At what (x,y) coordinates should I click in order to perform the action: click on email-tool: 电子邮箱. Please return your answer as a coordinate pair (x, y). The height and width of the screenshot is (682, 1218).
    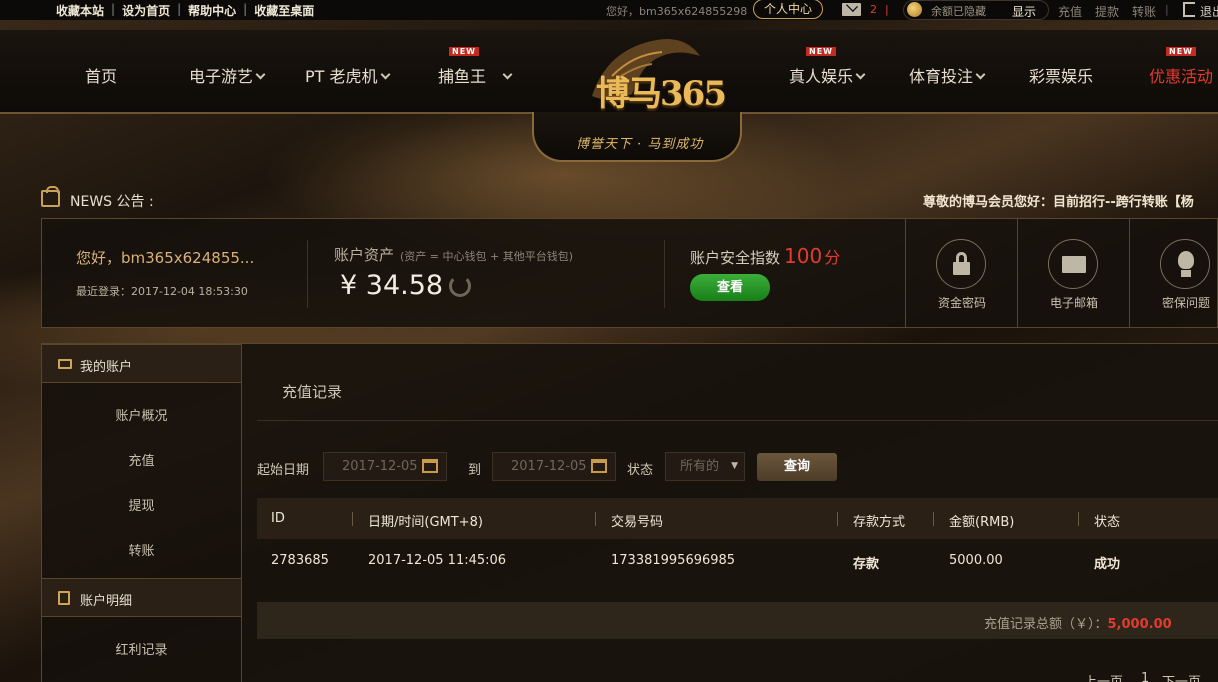
    Looking at the image, I should click on (1073, 273).